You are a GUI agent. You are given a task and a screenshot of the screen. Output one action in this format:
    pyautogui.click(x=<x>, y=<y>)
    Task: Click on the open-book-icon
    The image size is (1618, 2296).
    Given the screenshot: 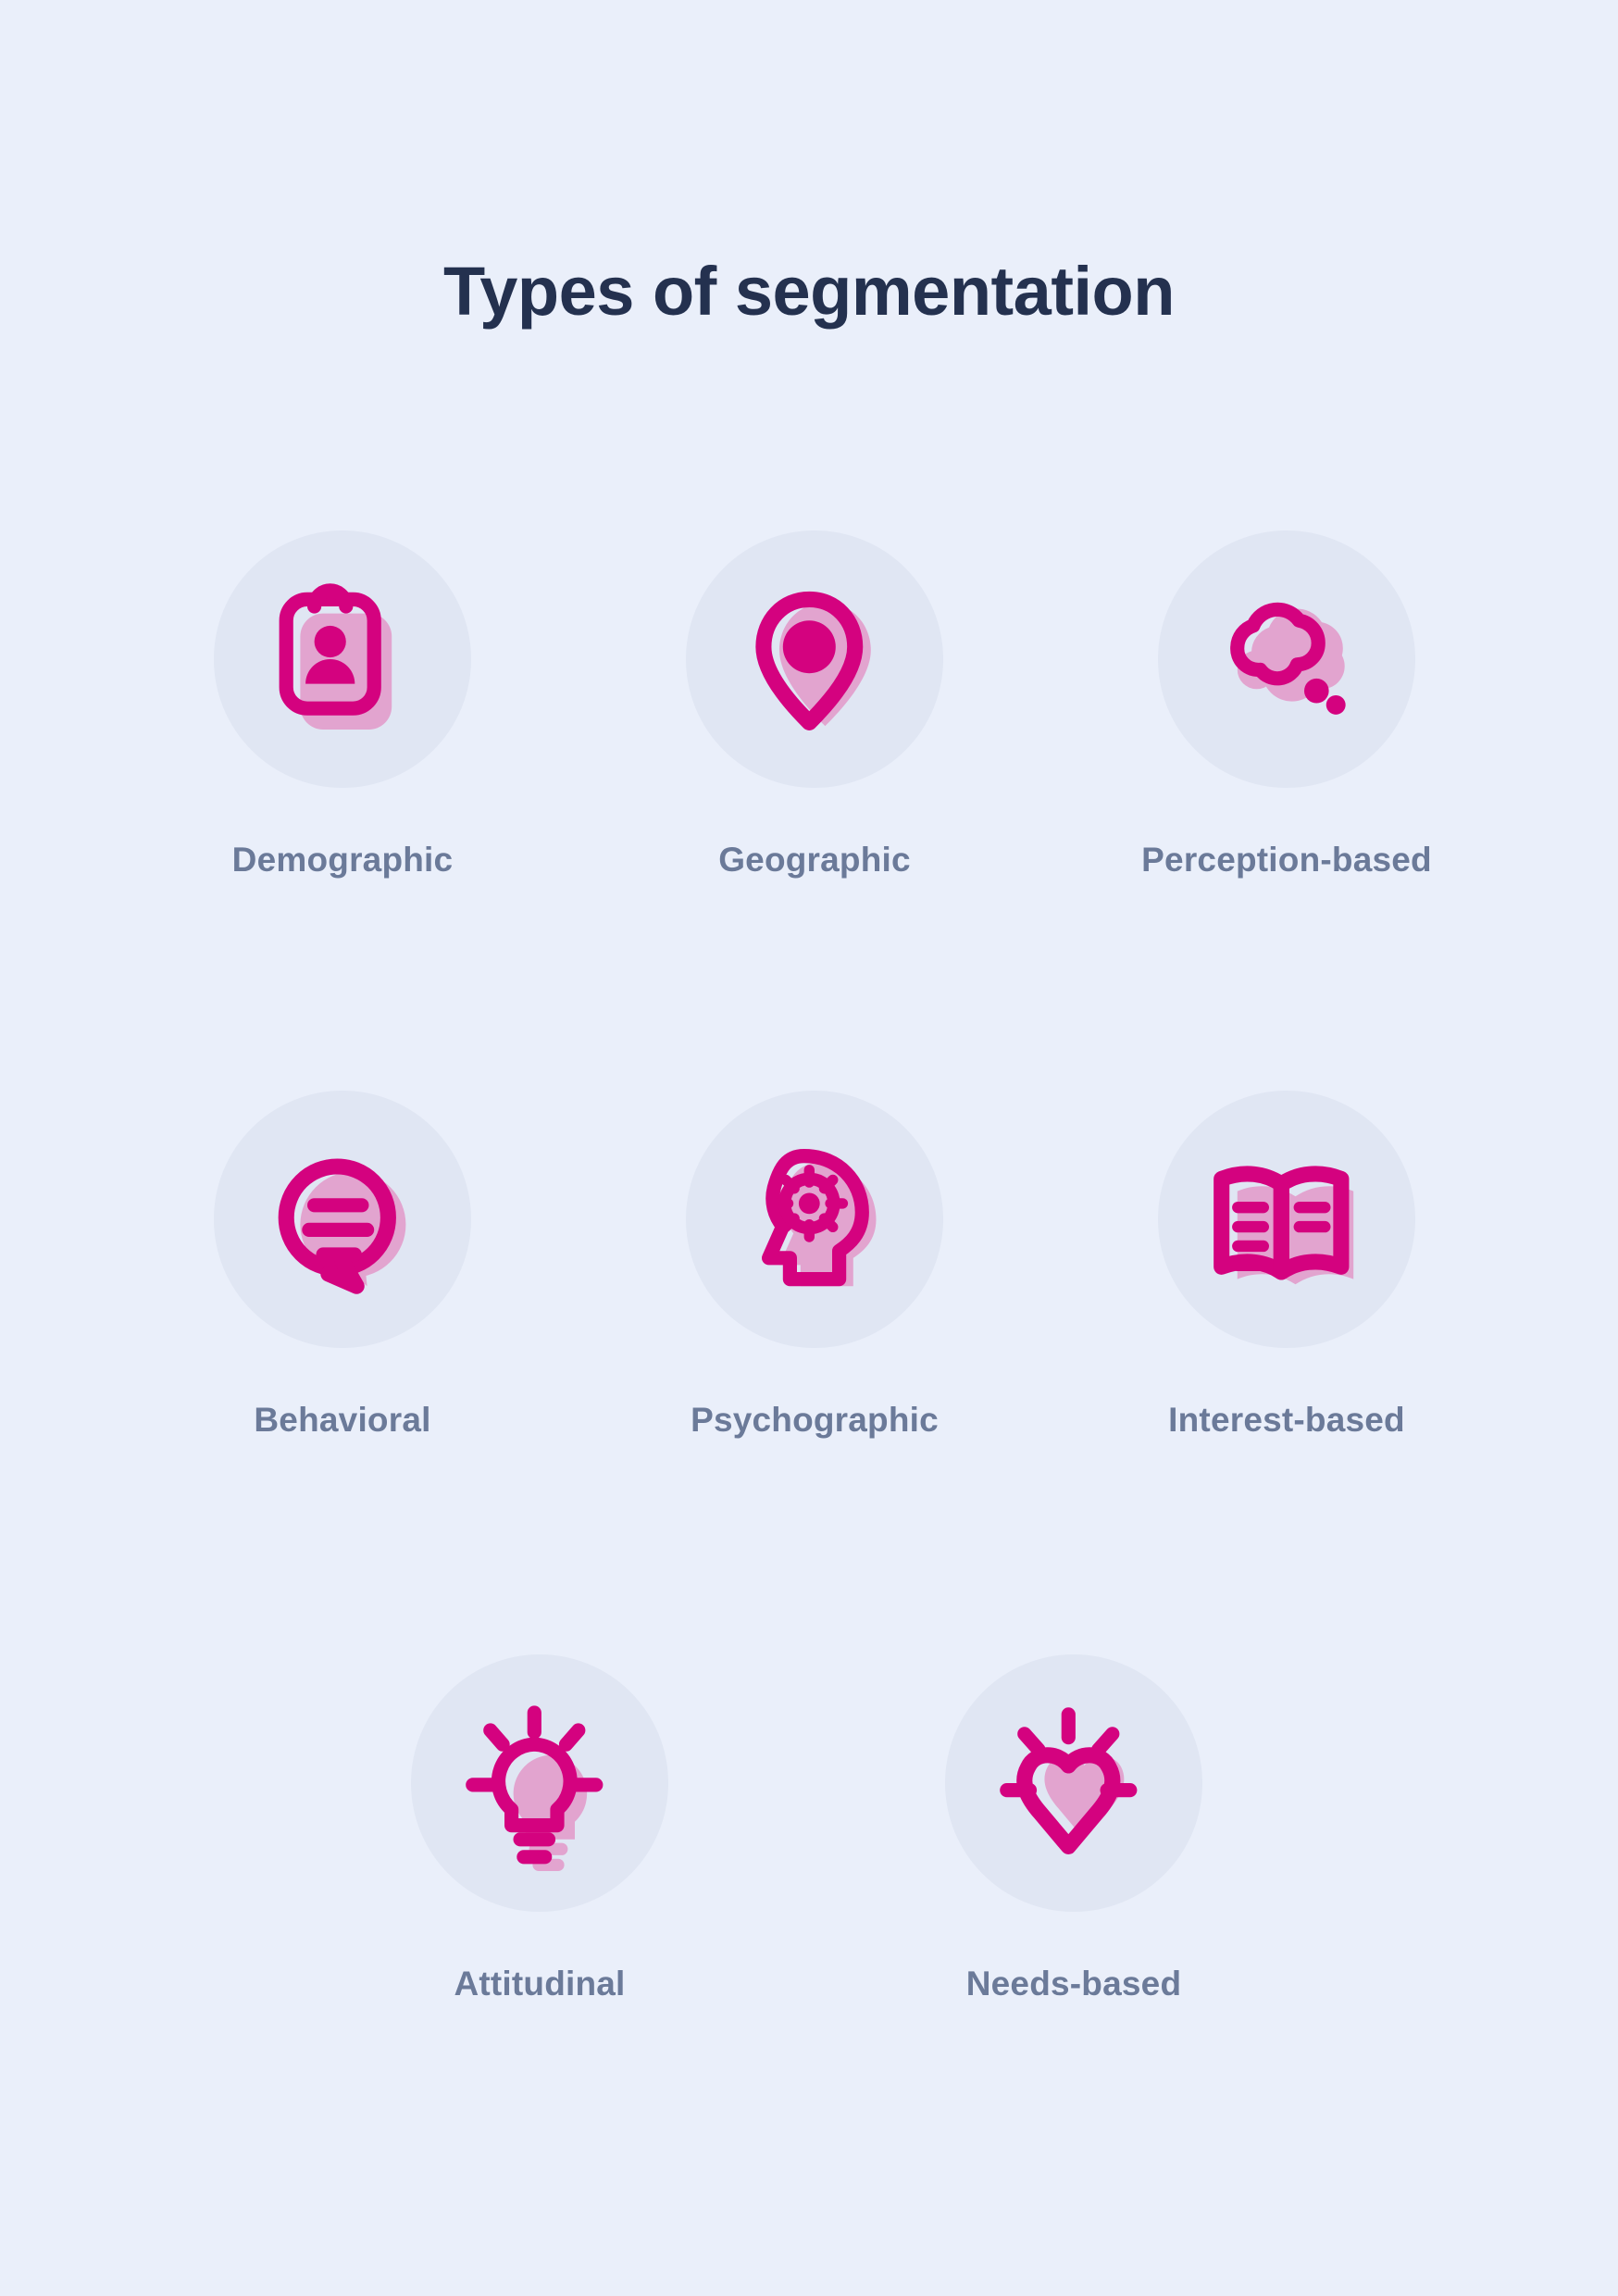 What is the action you would take?
    pyautogui.click(x=1284, y=1225)
    